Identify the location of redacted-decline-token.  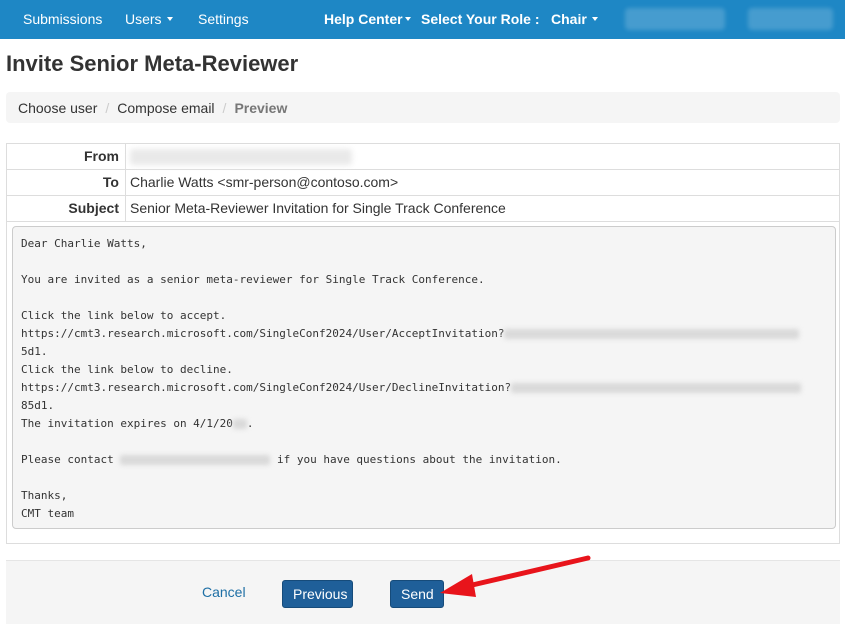
(656, 388).